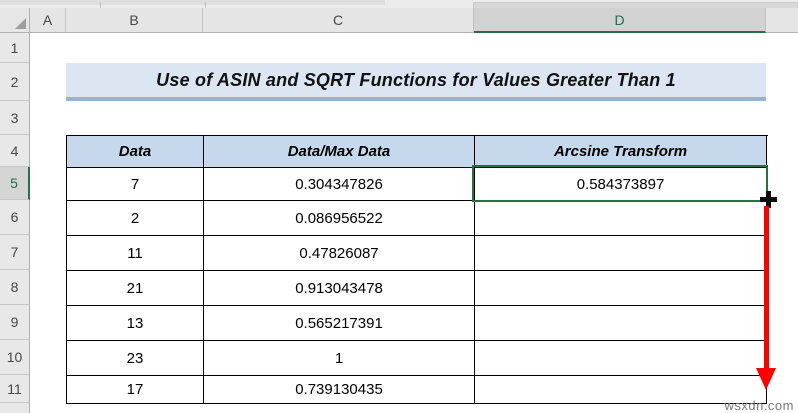 This screenshot has width=798, height=413. Describe the element at coordinates (15, 183) in the screenshot. I see `row-header-5-selected: 5` at that location.